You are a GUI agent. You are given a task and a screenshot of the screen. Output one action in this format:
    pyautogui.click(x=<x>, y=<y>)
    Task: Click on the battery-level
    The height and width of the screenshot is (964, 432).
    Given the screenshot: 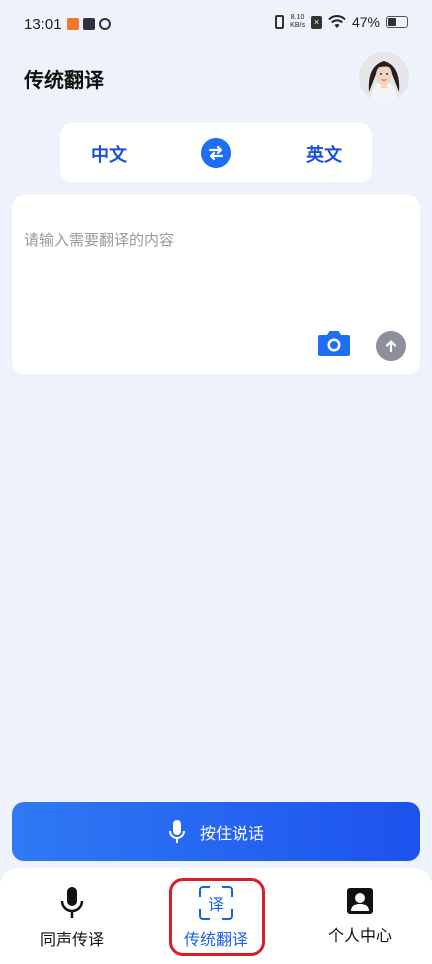 What is the action you would take?
    pyautogui.click(x=392, y=22)
    